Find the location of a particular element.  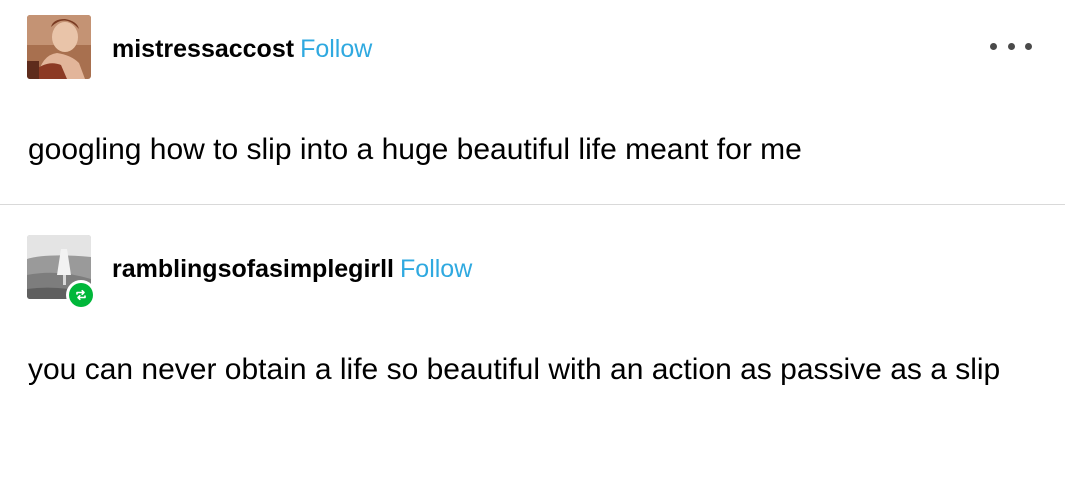

reblog-icon is located at coordinates (81, 295).